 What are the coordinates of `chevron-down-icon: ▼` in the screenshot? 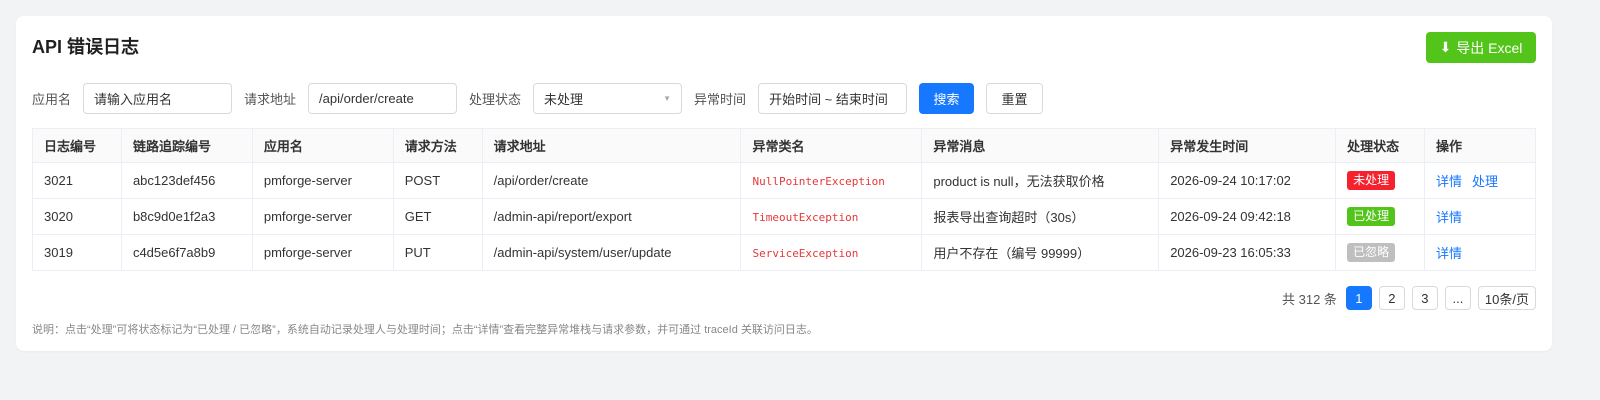 It's located at (667, 98).